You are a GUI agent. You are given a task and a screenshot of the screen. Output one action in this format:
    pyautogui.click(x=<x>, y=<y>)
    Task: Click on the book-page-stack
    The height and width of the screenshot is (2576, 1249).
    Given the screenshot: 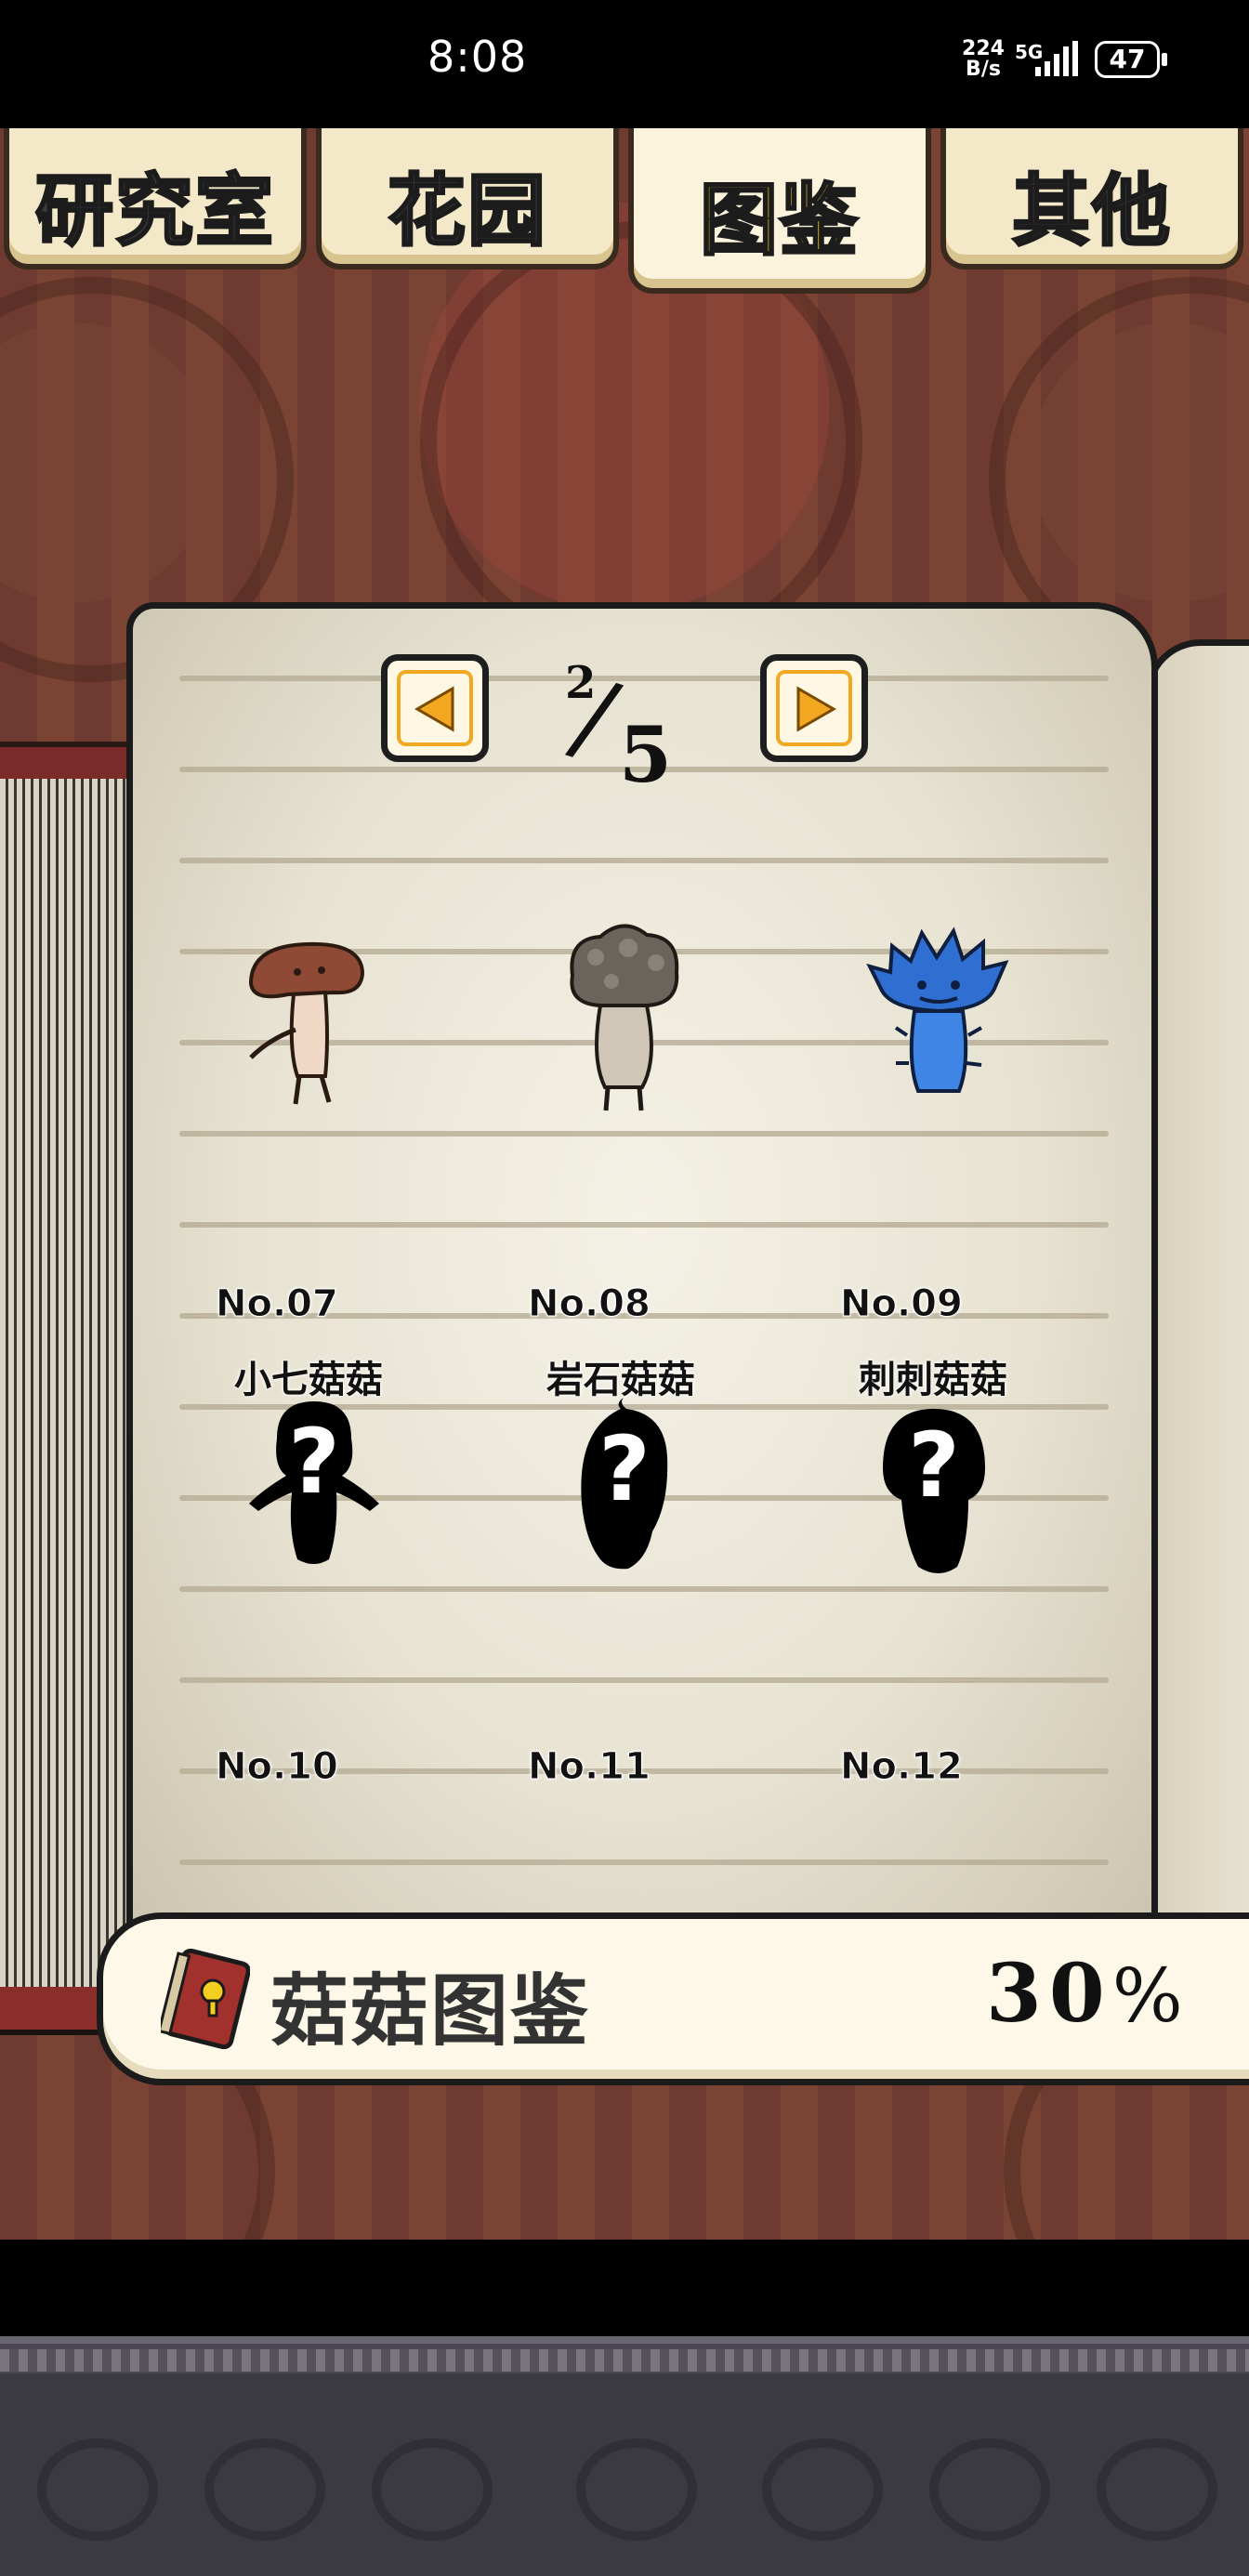 What is the action you would take?
    pyautogui.click(x=68, y=1383)
    